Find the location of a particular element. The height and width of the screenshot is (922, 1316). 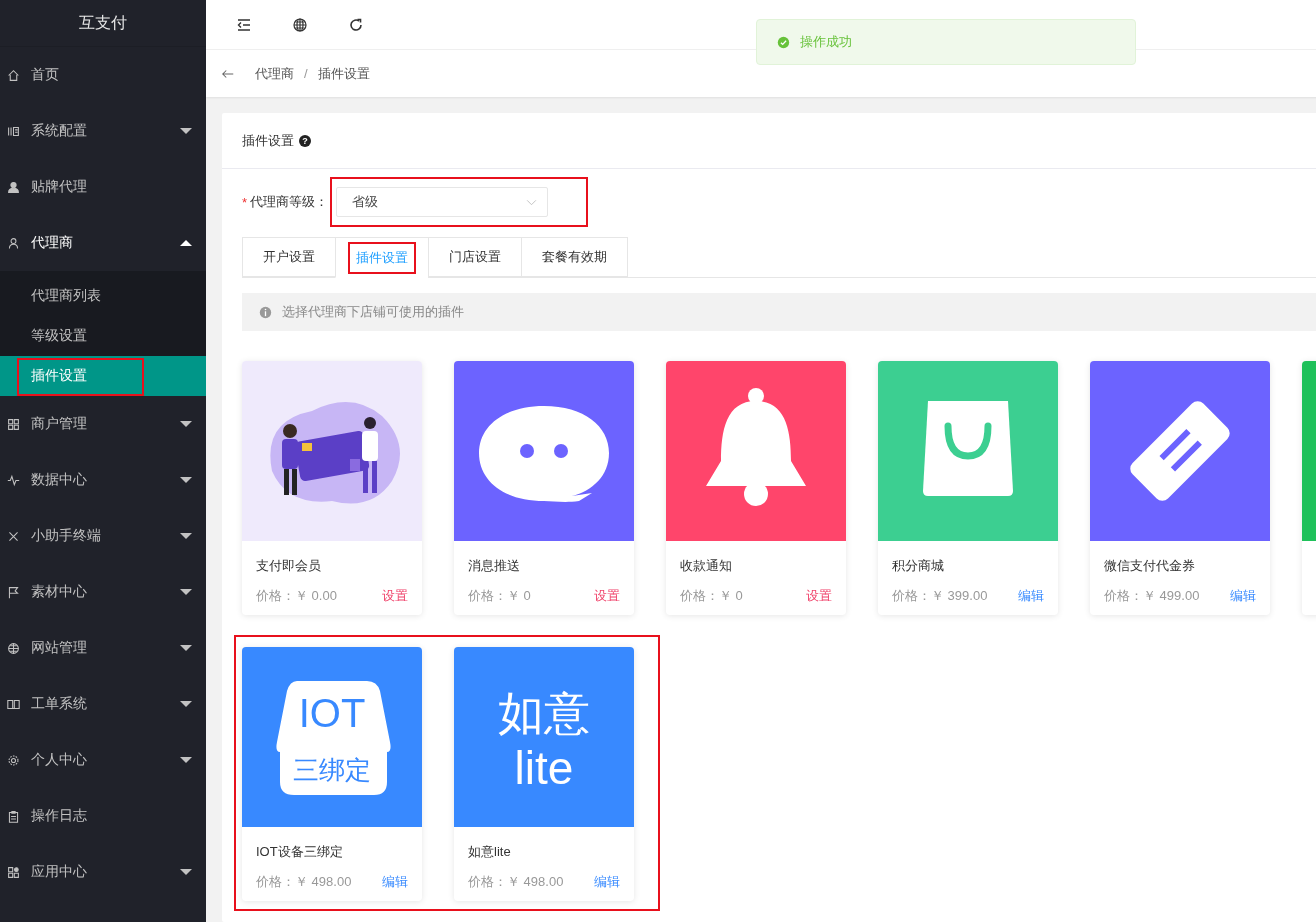

nav-subitem: 插件设置 is located at coordinates (103, 376).